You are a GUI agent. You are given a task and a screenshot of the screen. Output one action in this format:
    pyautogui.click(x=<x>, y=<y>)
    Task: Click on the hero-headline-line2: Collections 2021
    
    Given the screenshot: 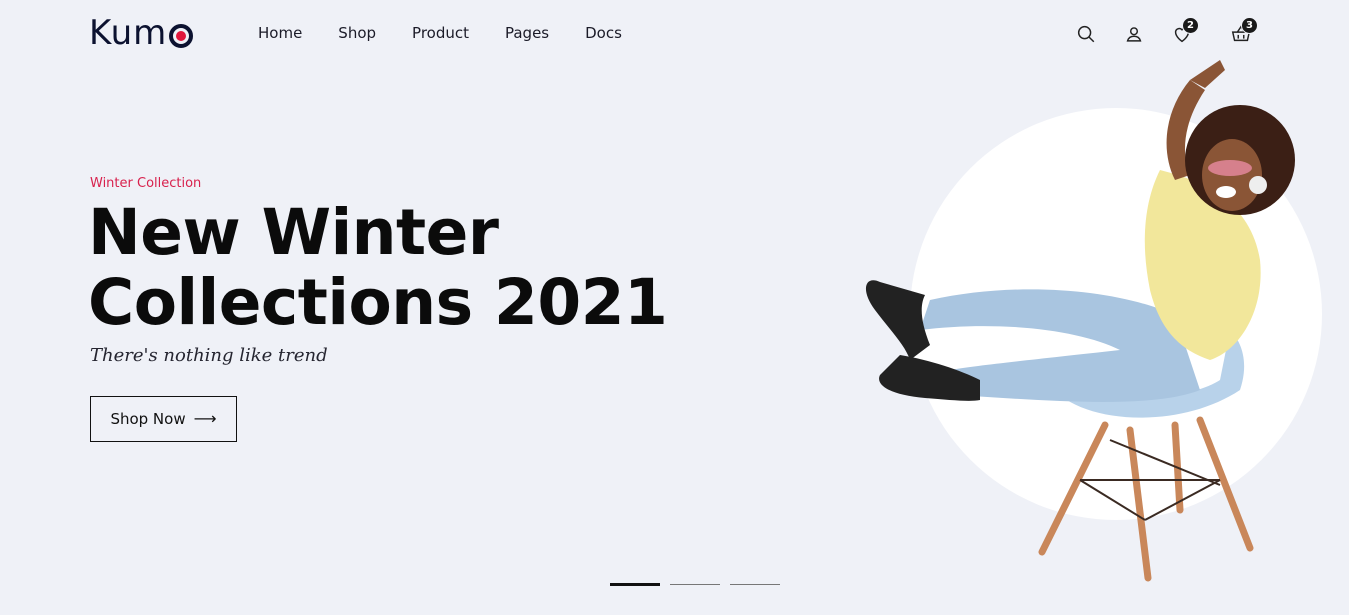 What is the action you would take?
    pyautogui.click(x=378, y=302)
    